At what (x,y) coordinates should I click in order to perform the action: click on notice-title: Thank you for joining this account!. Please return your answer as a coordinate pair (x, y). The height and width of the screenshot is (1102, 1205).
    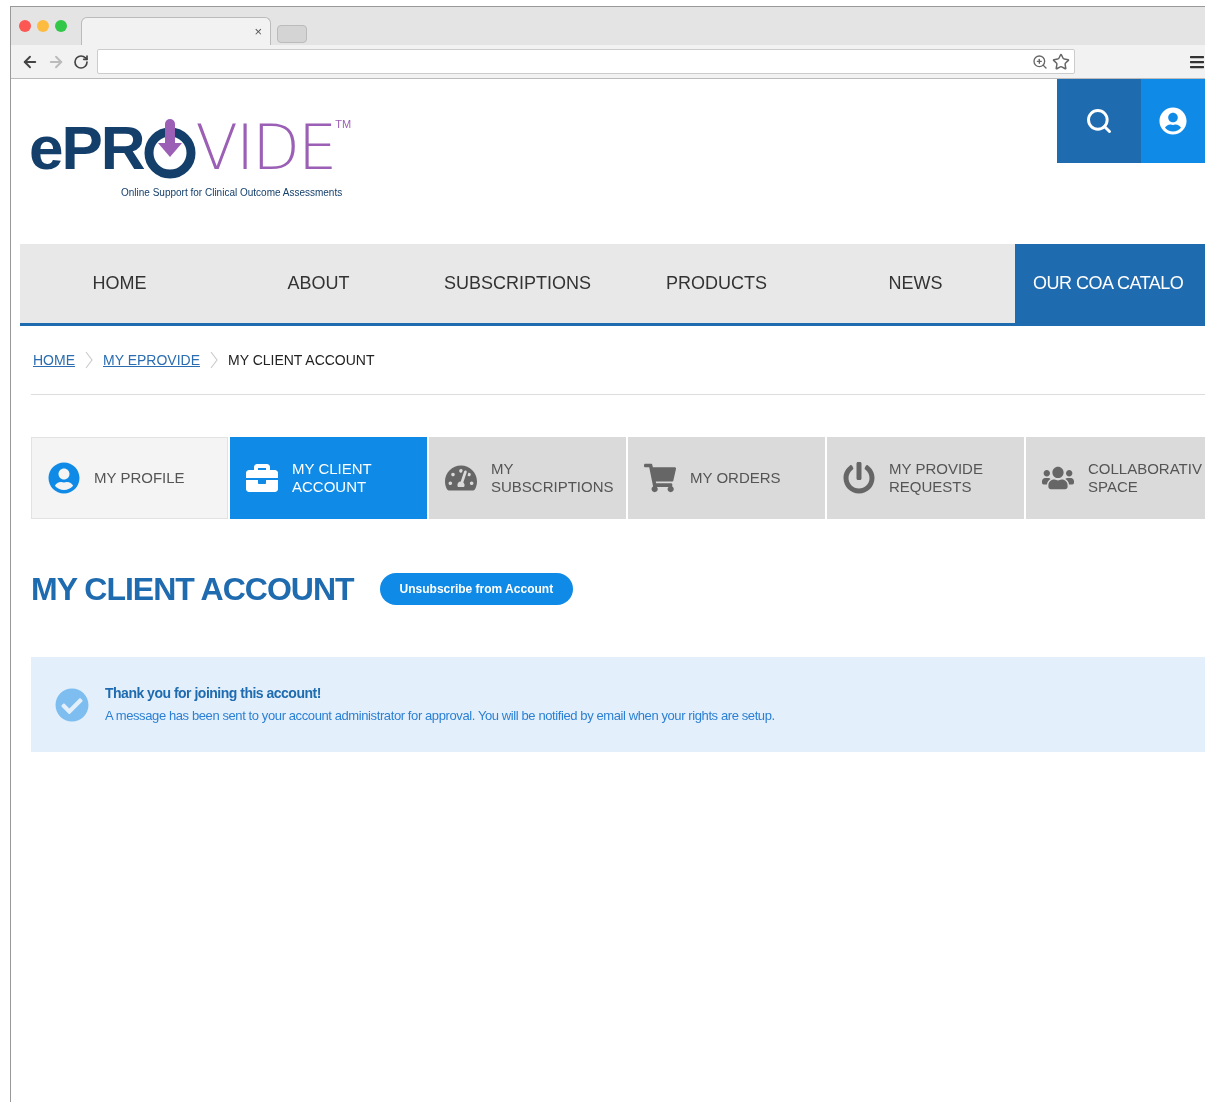
    Looking at the image, I should click on (213, 694).